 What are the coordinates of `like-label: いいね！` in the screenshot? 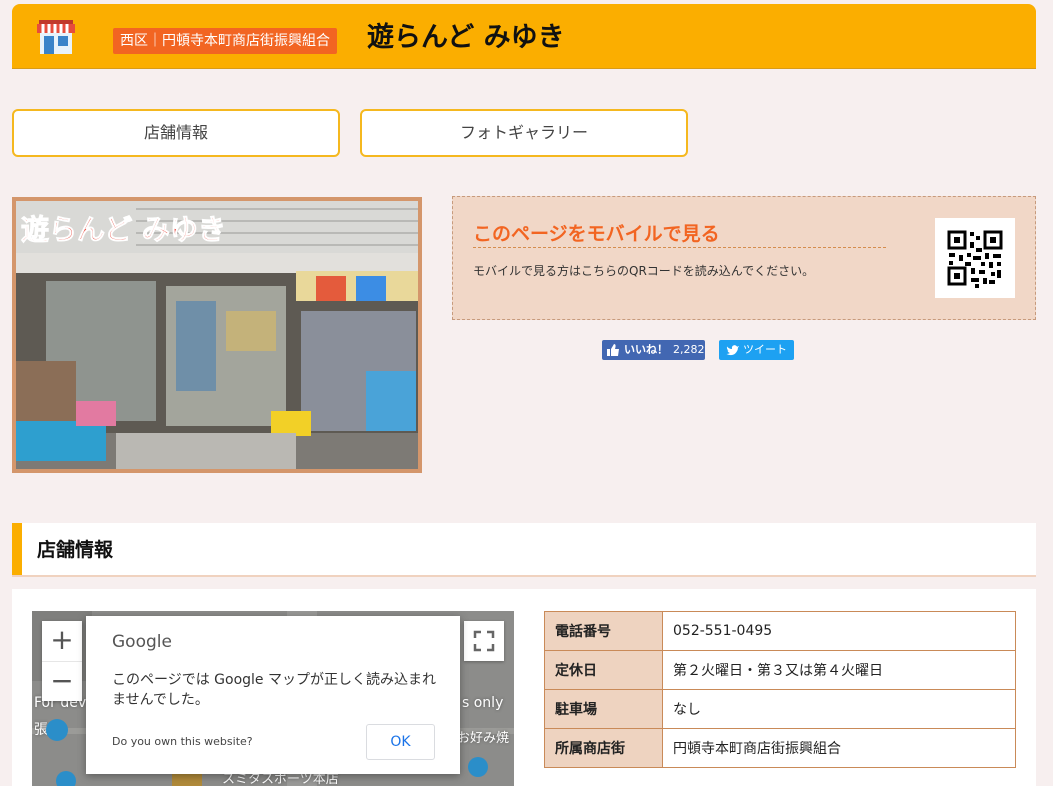 It's located at (646, 349).